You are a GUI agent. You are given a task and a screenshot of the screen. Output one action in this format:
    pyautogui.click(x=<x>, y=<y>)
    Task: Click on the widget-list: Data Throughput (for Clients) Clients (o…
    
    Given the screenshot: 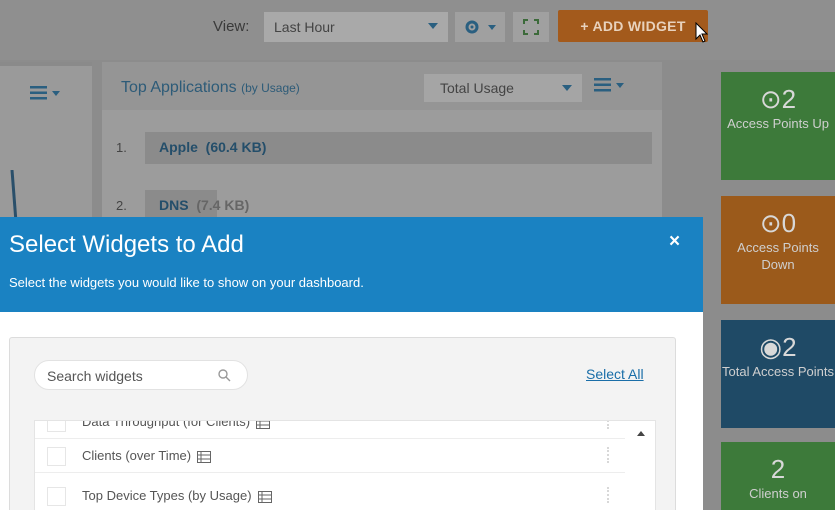 What is the action you would take?
    pyautogui.click(x=345, y=465)
    